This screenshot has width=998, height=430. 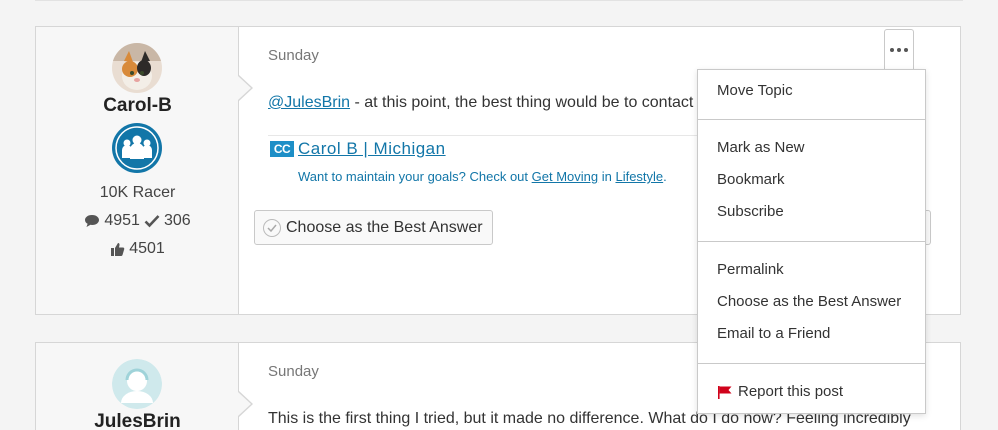 What do you see at coordinates (122, 220) in the screenshot?
I see `comment-count: 4951` at bounding box center [122, 220].